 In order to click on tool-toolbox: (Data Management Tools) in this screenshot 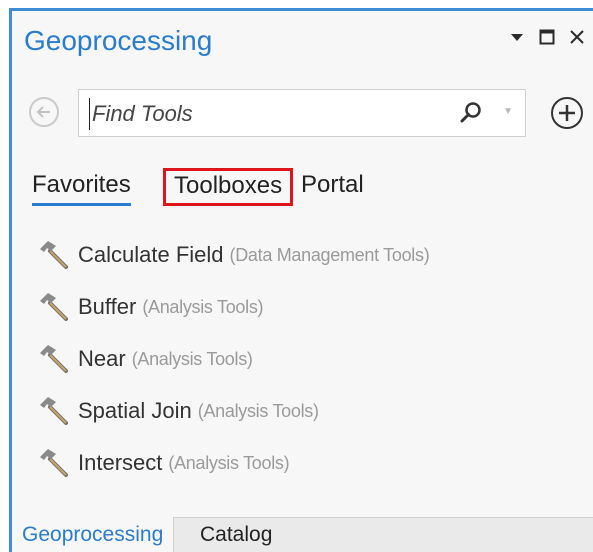, I will do `click(329, 254)`.